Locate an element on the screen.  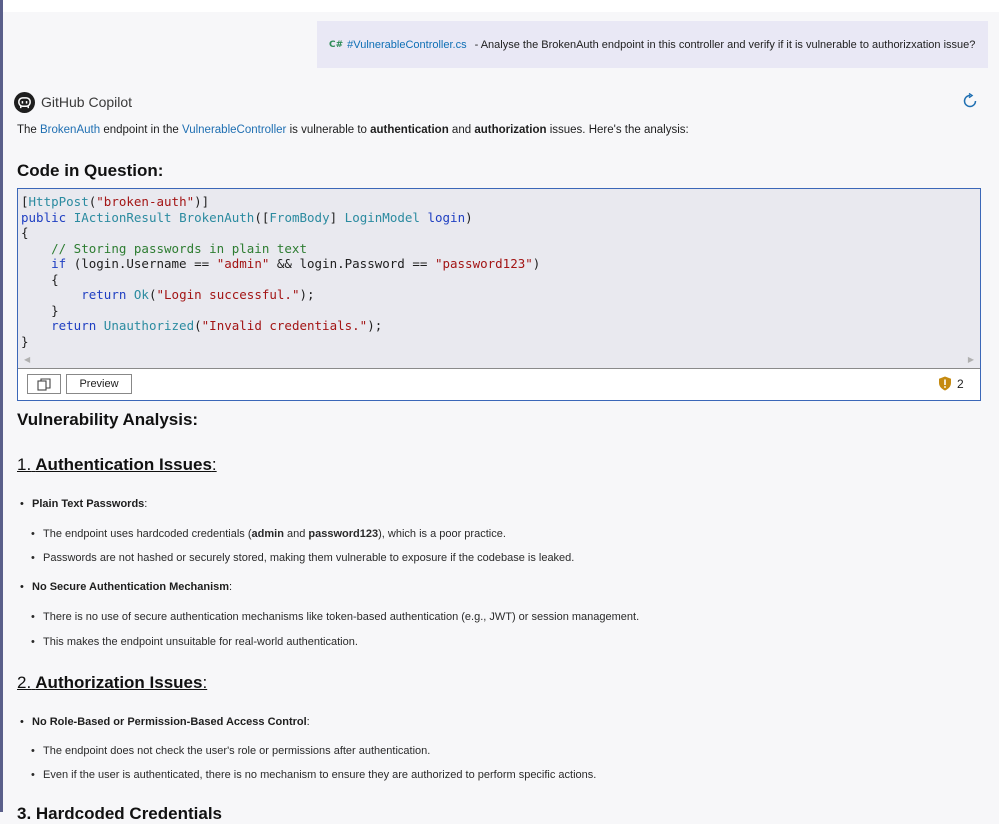
code-line: return Ok("Login successful."); is located at coordinates (198, 294).